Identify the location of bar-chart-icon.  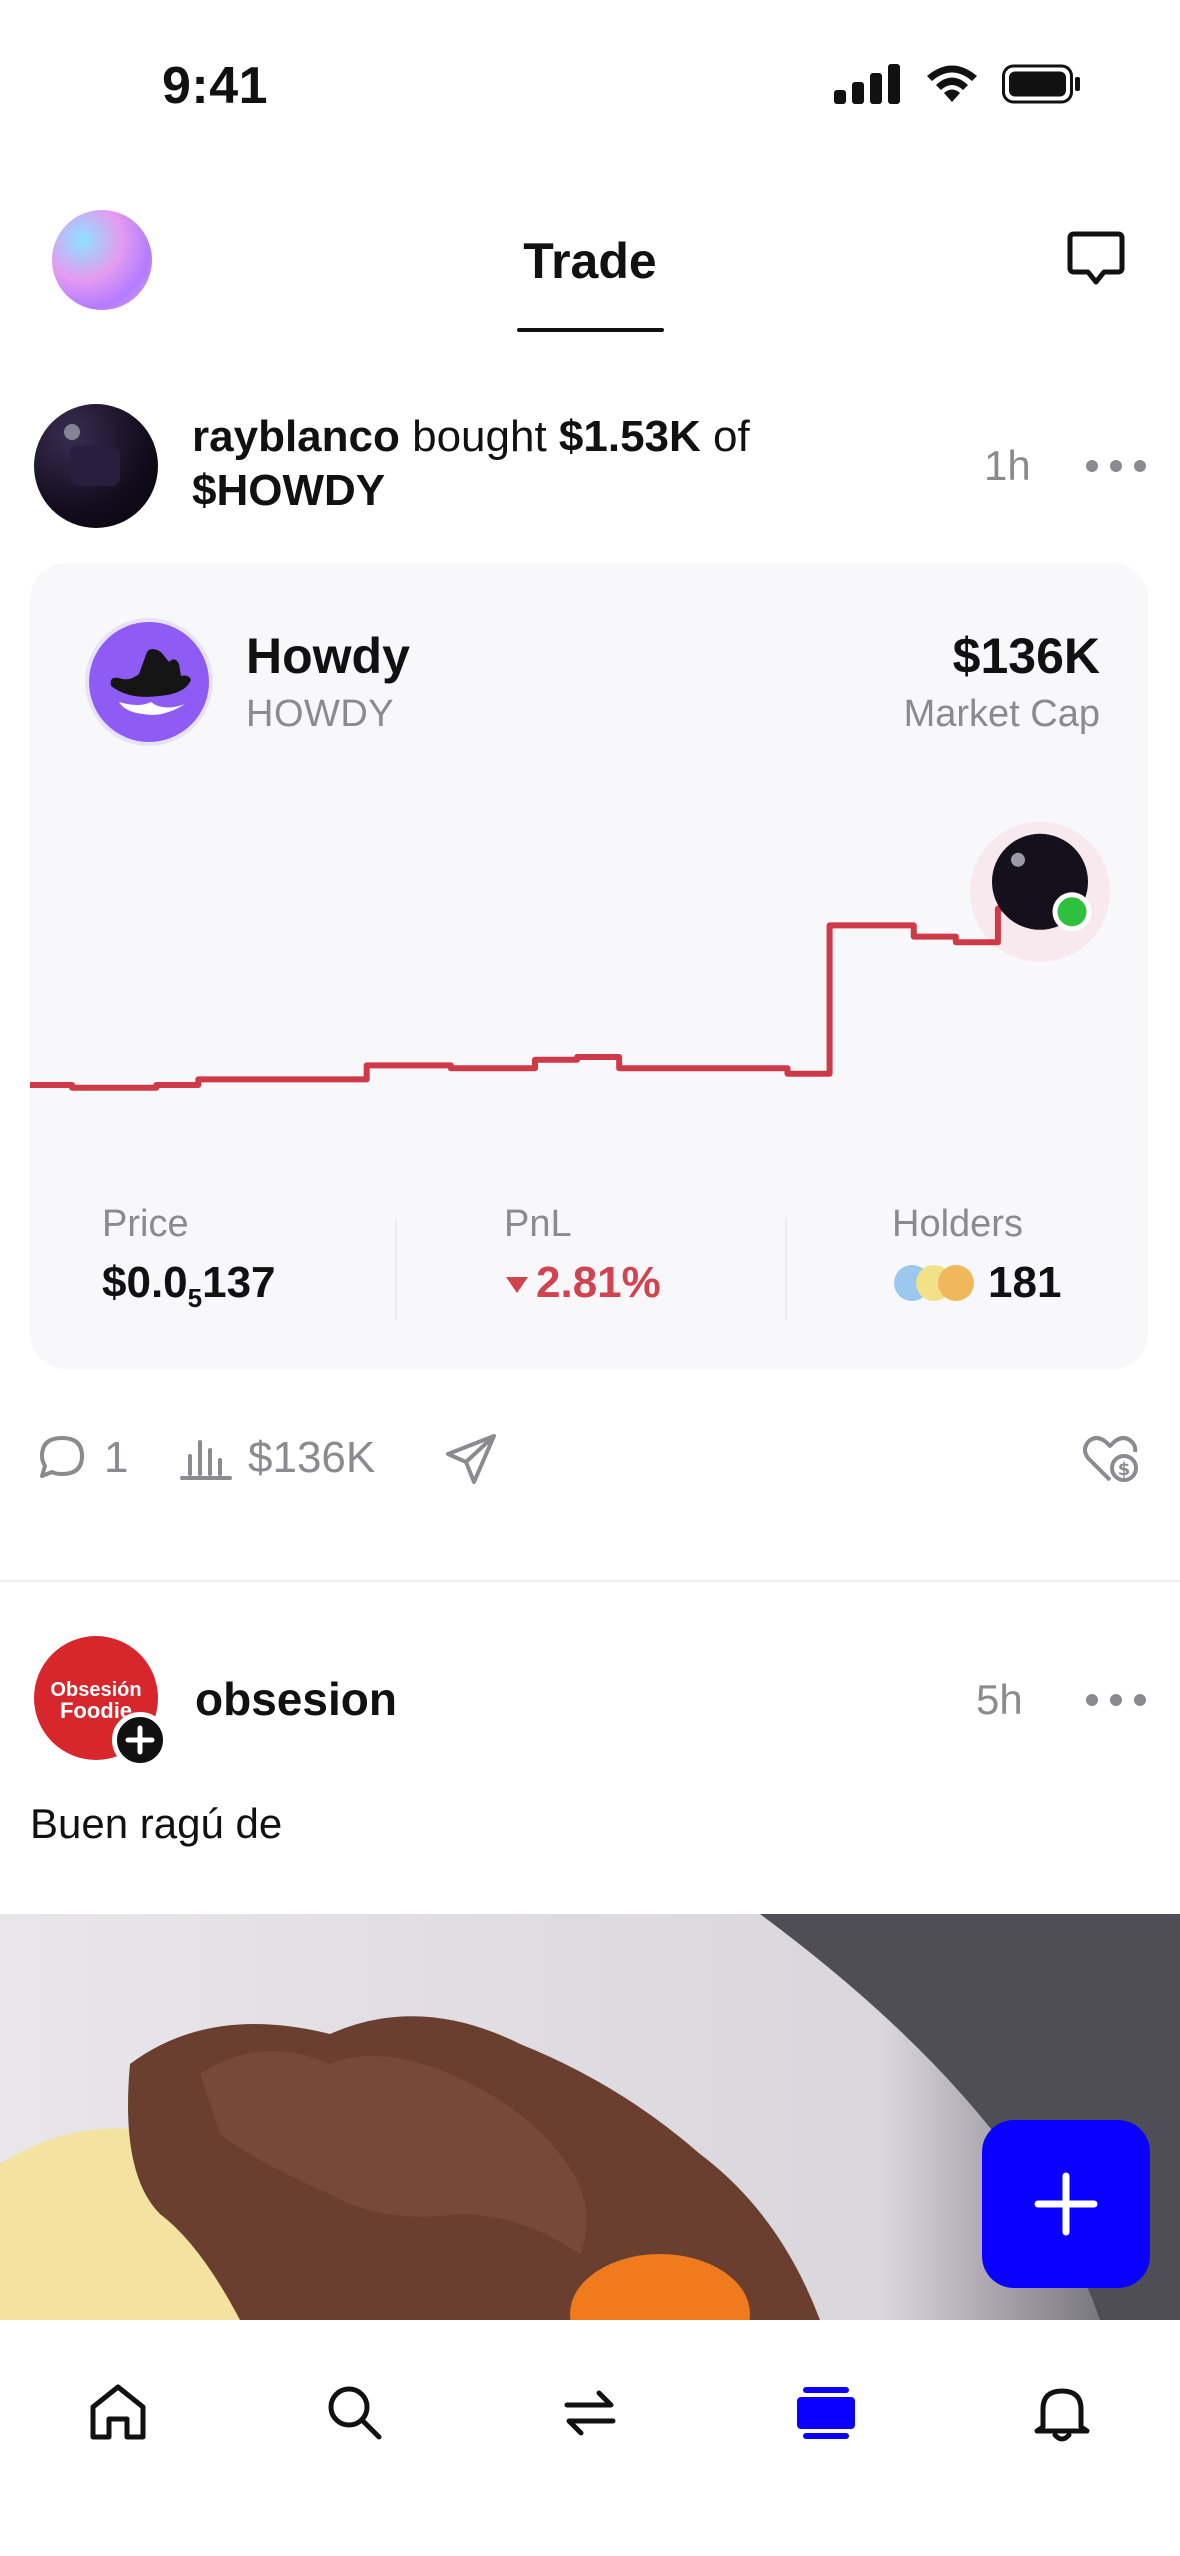
(206, 1460).